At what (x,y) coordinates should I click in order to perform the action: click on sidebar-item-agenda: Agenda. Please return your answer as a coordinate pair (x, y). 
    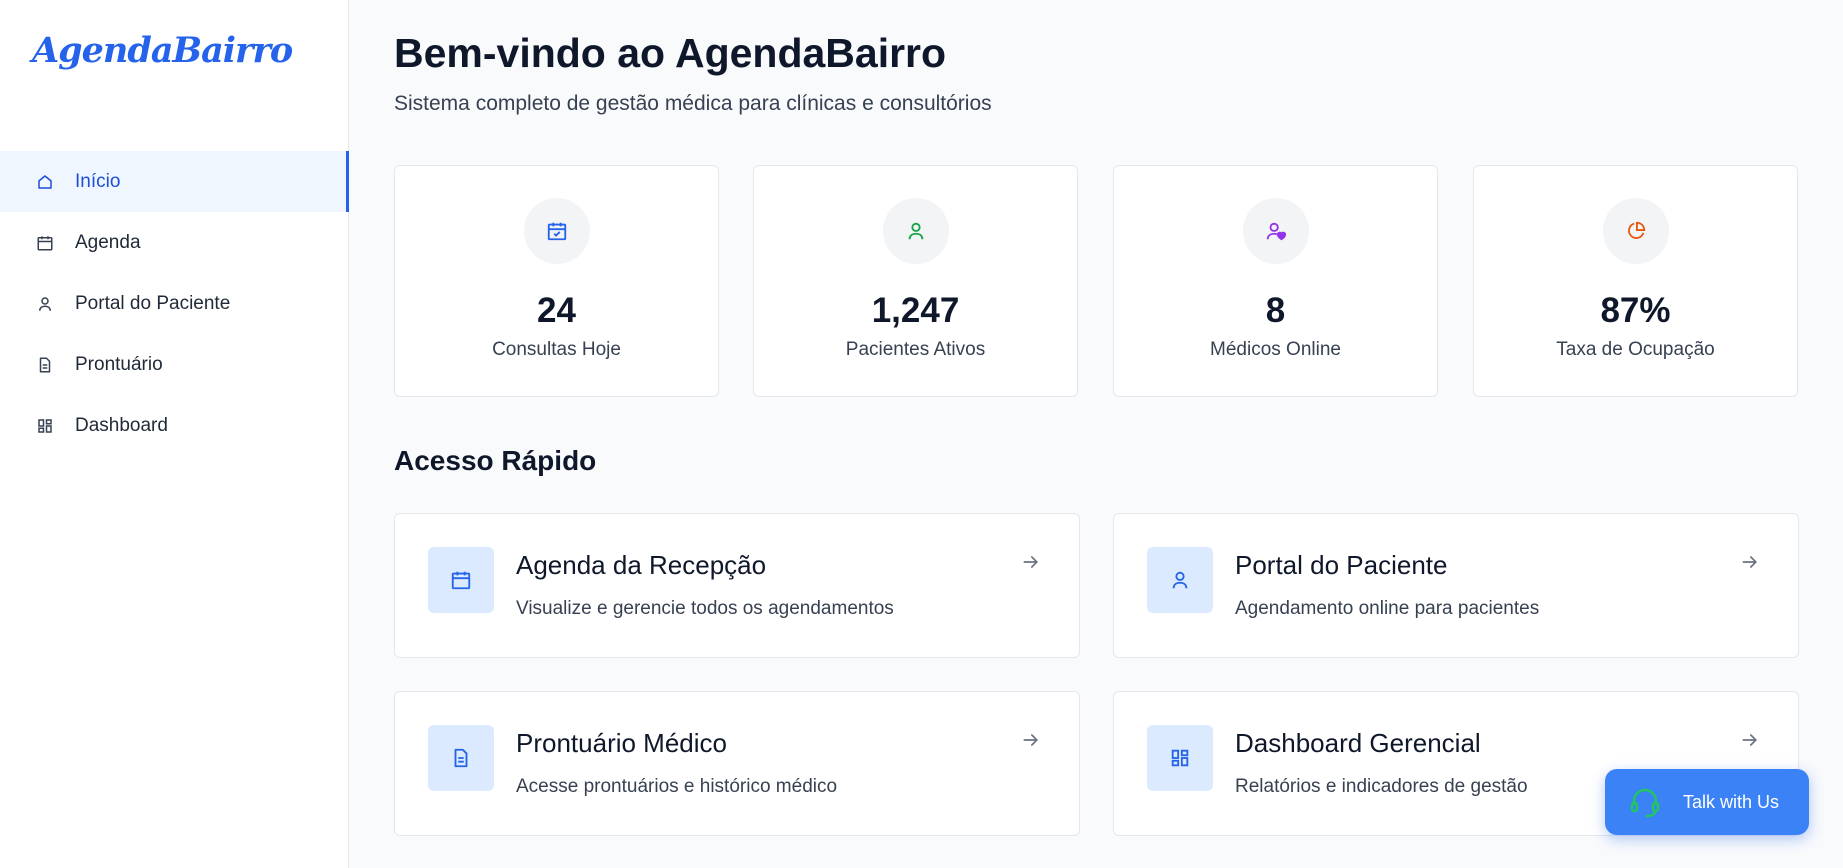
    Looking at the image, I should click on (174, 242).